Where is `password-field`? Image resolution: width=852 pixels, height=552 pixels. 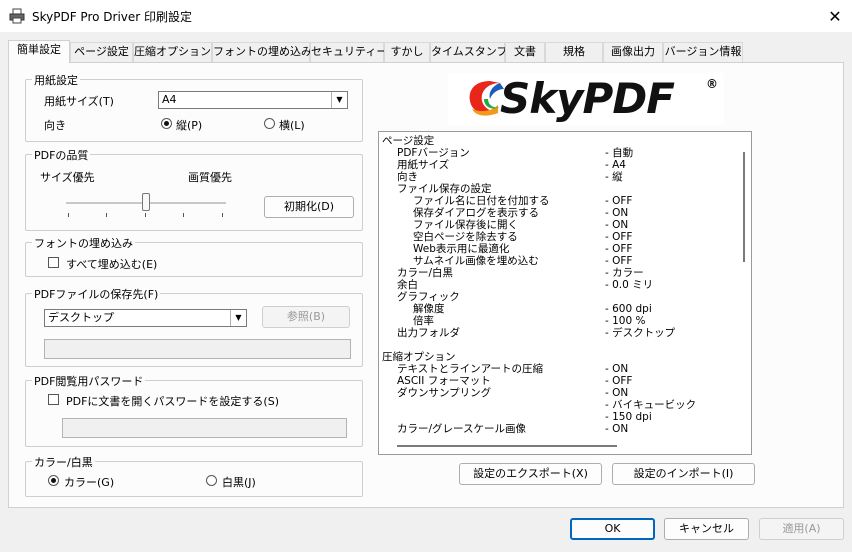
password-field is located at coordinates (204, 428).